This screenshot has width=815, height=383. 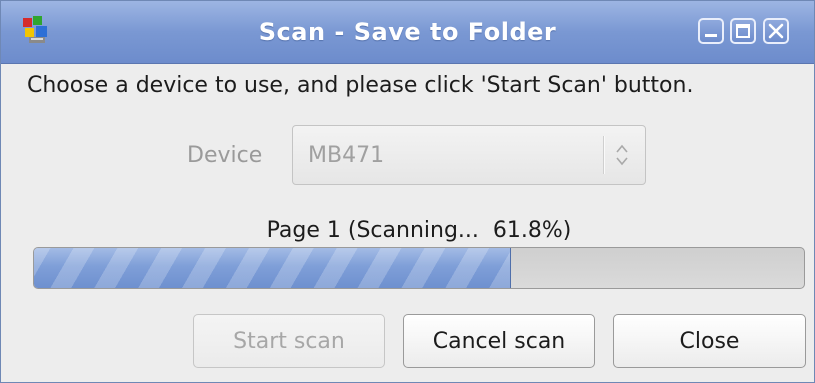 I want to click on select-divider, so click(x=604, y=155).